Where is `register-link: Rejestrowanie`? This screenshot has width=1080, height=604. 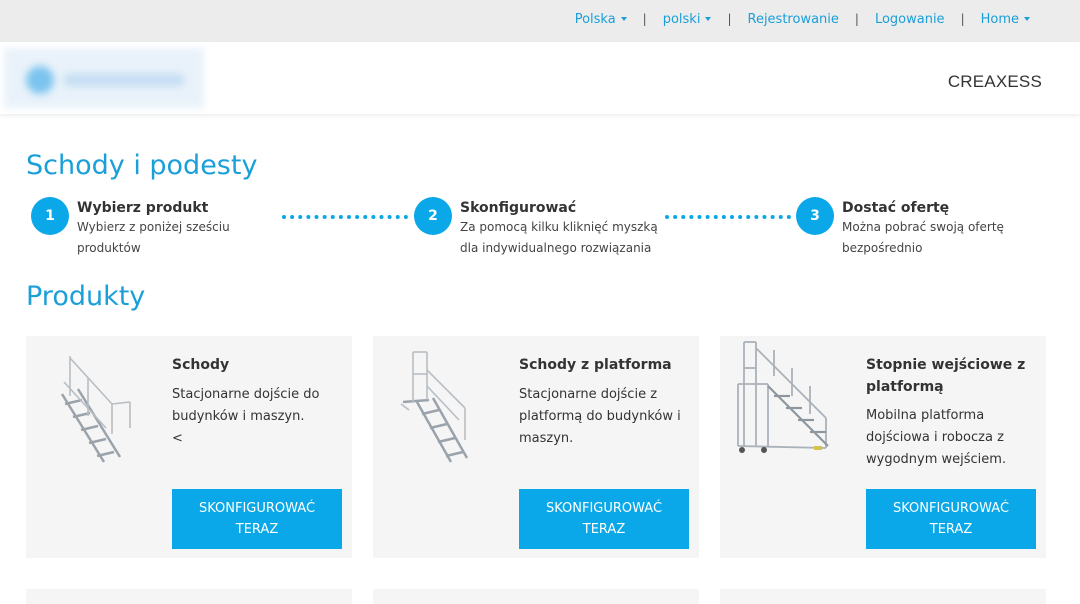 register-link: Rejestrowanie is located at coordinates (793, 19).